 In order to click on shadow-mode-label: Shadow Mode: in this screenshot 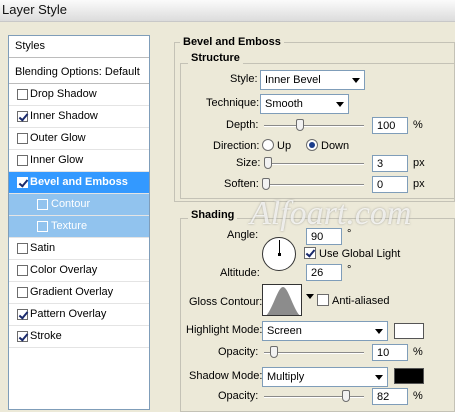, I will do `click(226, 376)`.